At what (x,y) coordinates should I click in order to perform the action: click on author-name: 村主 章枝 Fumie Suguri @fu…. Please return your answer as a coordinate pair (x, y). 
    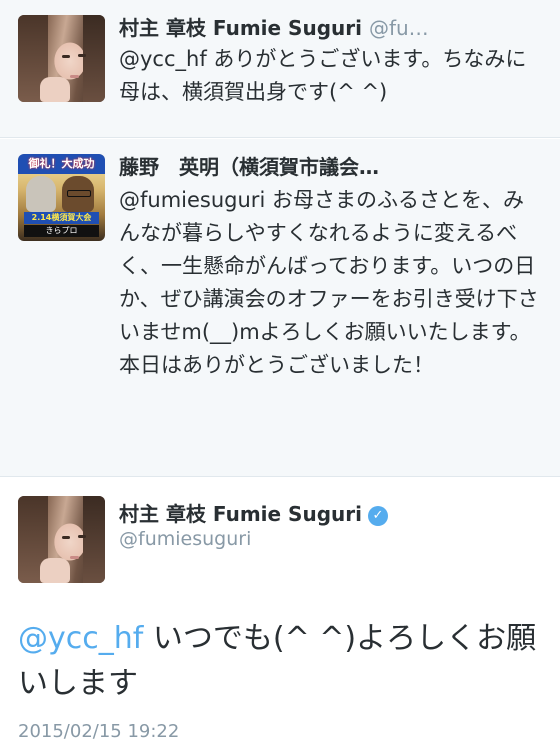
    Looking at the image, I should click on (274, 26).